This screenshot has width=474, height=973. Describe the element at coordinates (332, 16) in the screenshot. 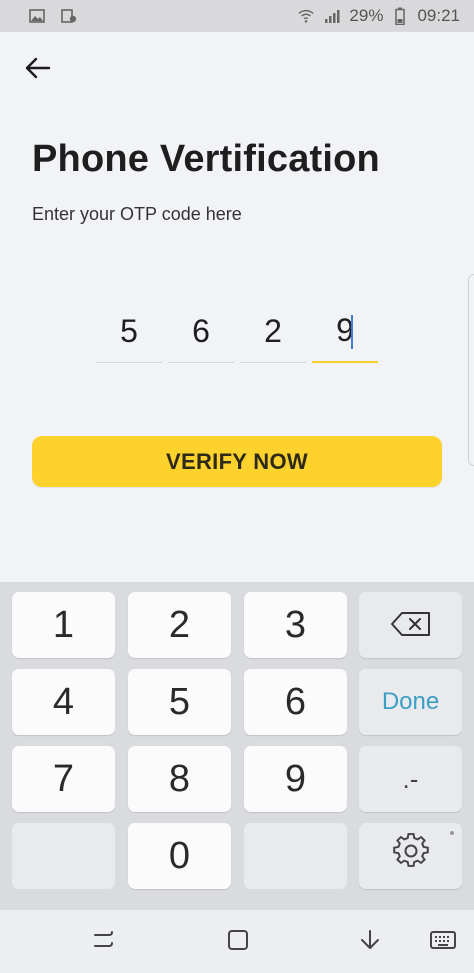

I see `signal-icon` at that location.